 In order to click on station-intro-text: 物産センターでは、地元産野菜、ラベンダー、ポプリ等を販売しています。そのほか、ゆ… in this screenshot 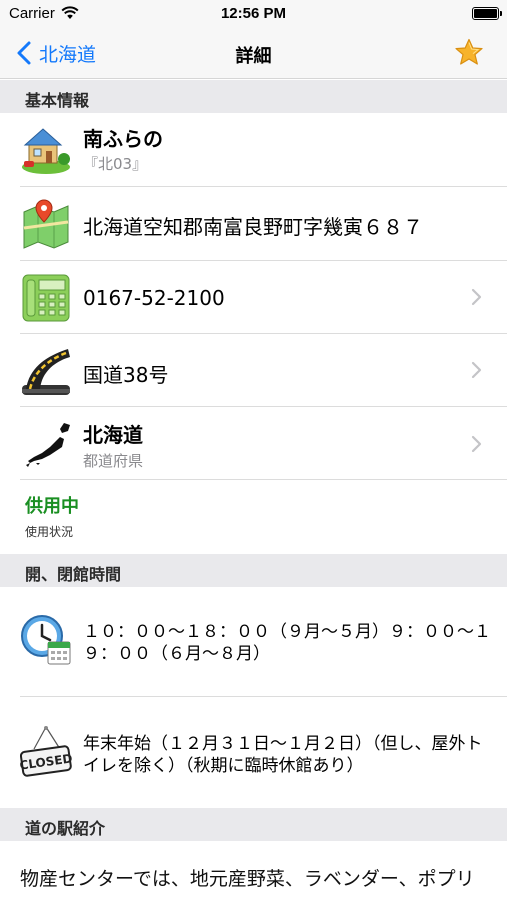, I will do `click(247, 879)`.